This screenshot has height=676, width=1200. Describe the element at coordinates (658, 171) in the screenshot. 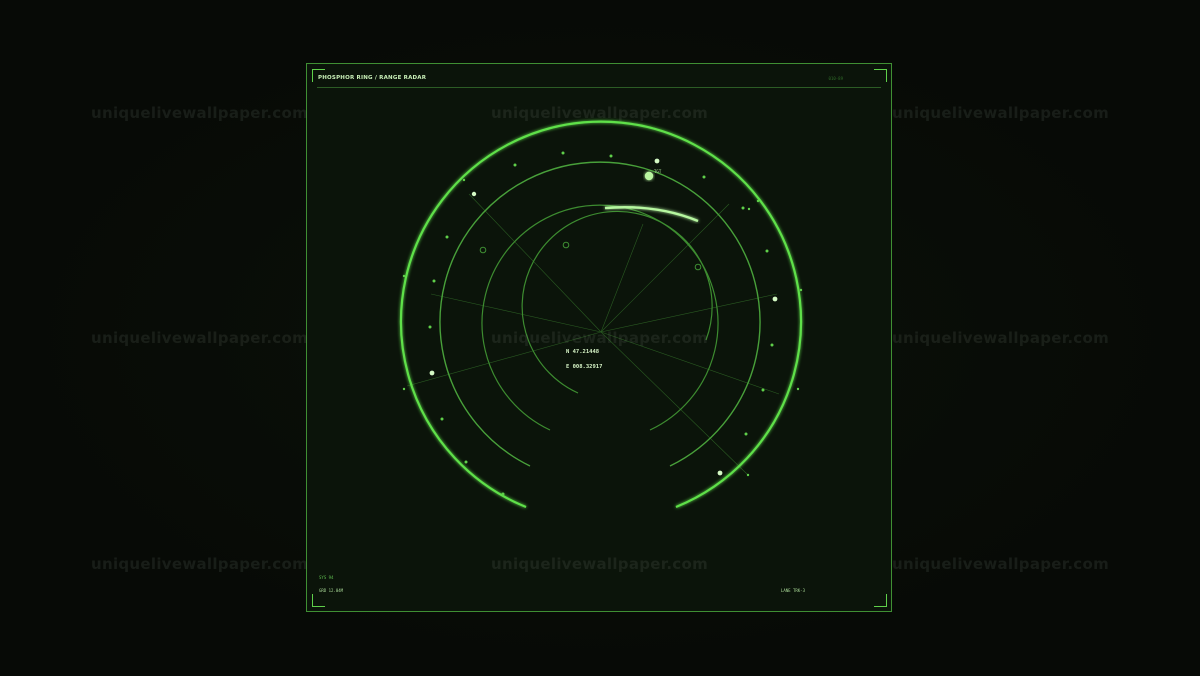

I see `contact-label: TGT` at that location.